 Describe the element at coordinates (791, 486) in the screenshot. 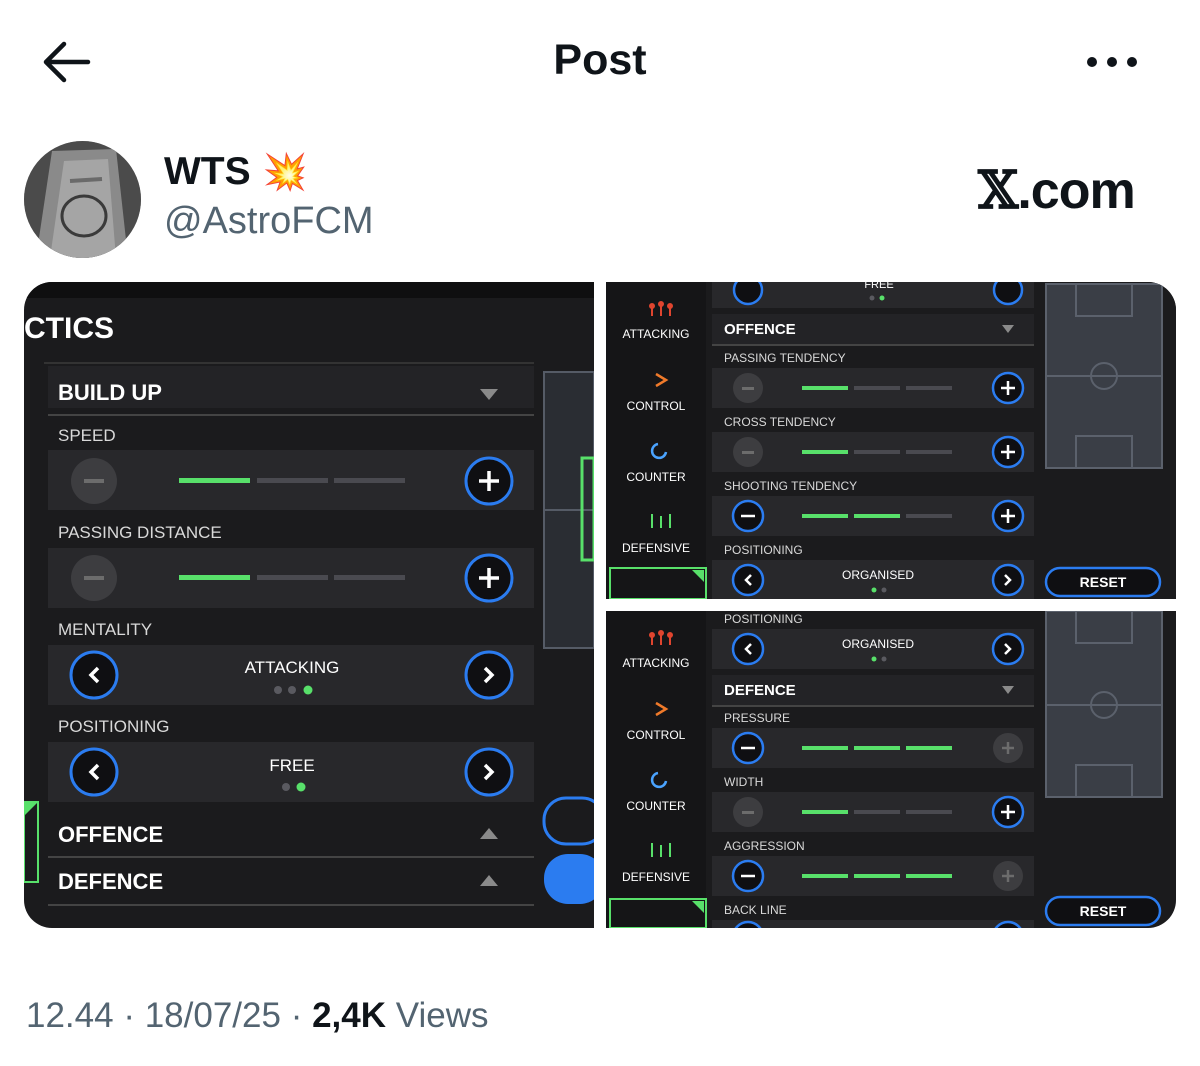

I see `shooting-tendency-label: SHOOTING TENDENCY` at that location.